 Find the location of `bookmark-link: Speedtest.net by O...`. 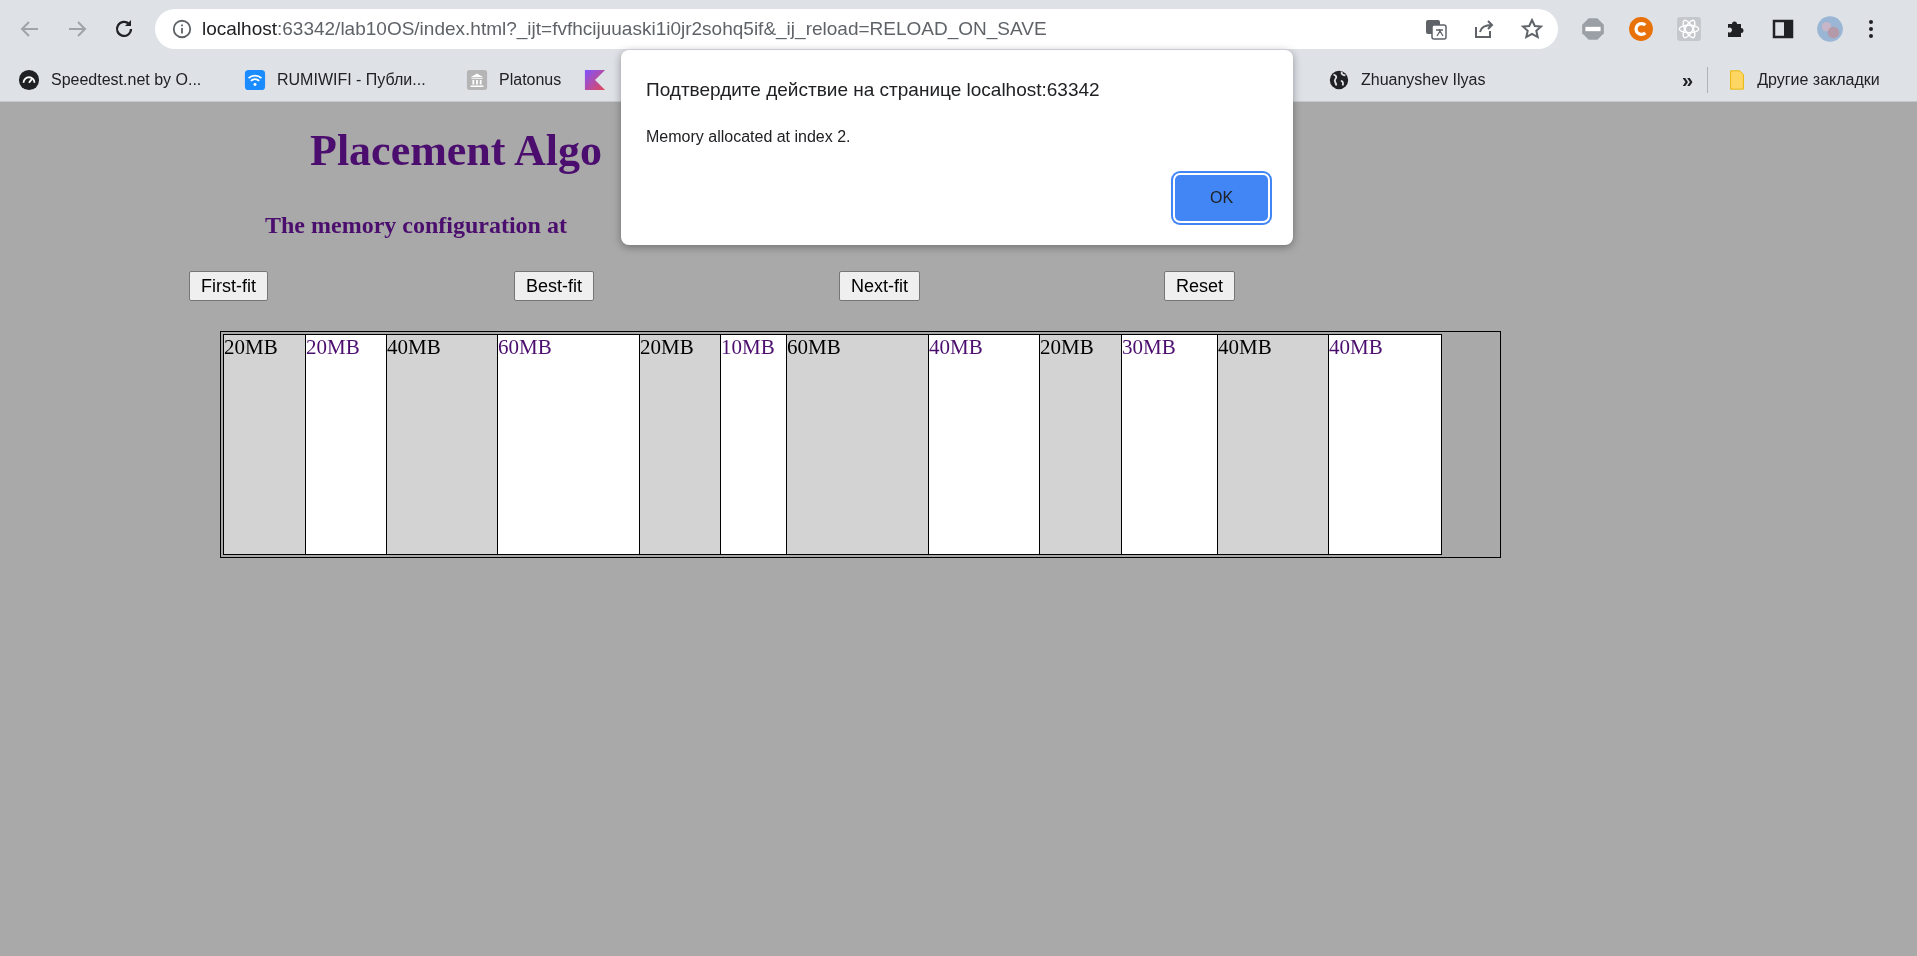

bookmark-link: Speedtest.net by O... is located at coordinates (126, 80).